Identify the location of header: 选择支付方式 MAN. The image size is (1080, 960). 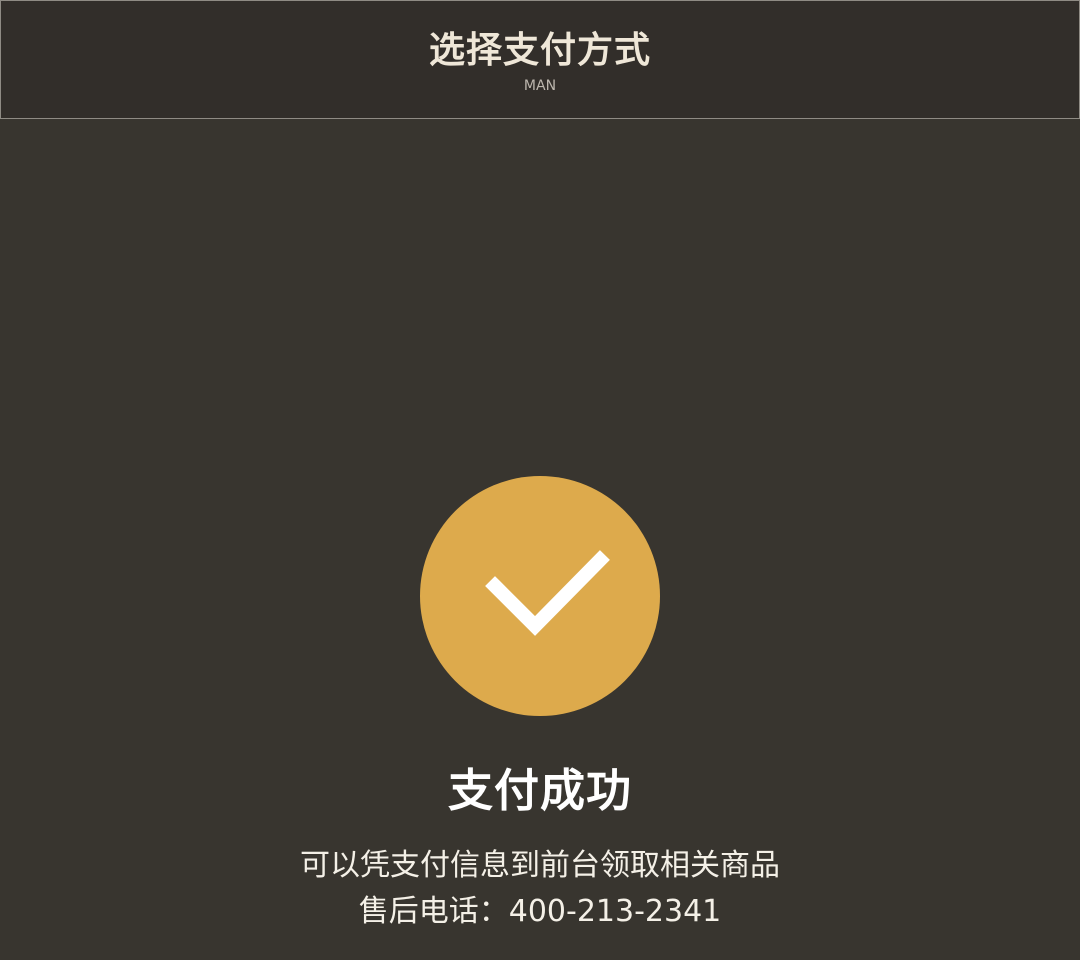
(540, 59).